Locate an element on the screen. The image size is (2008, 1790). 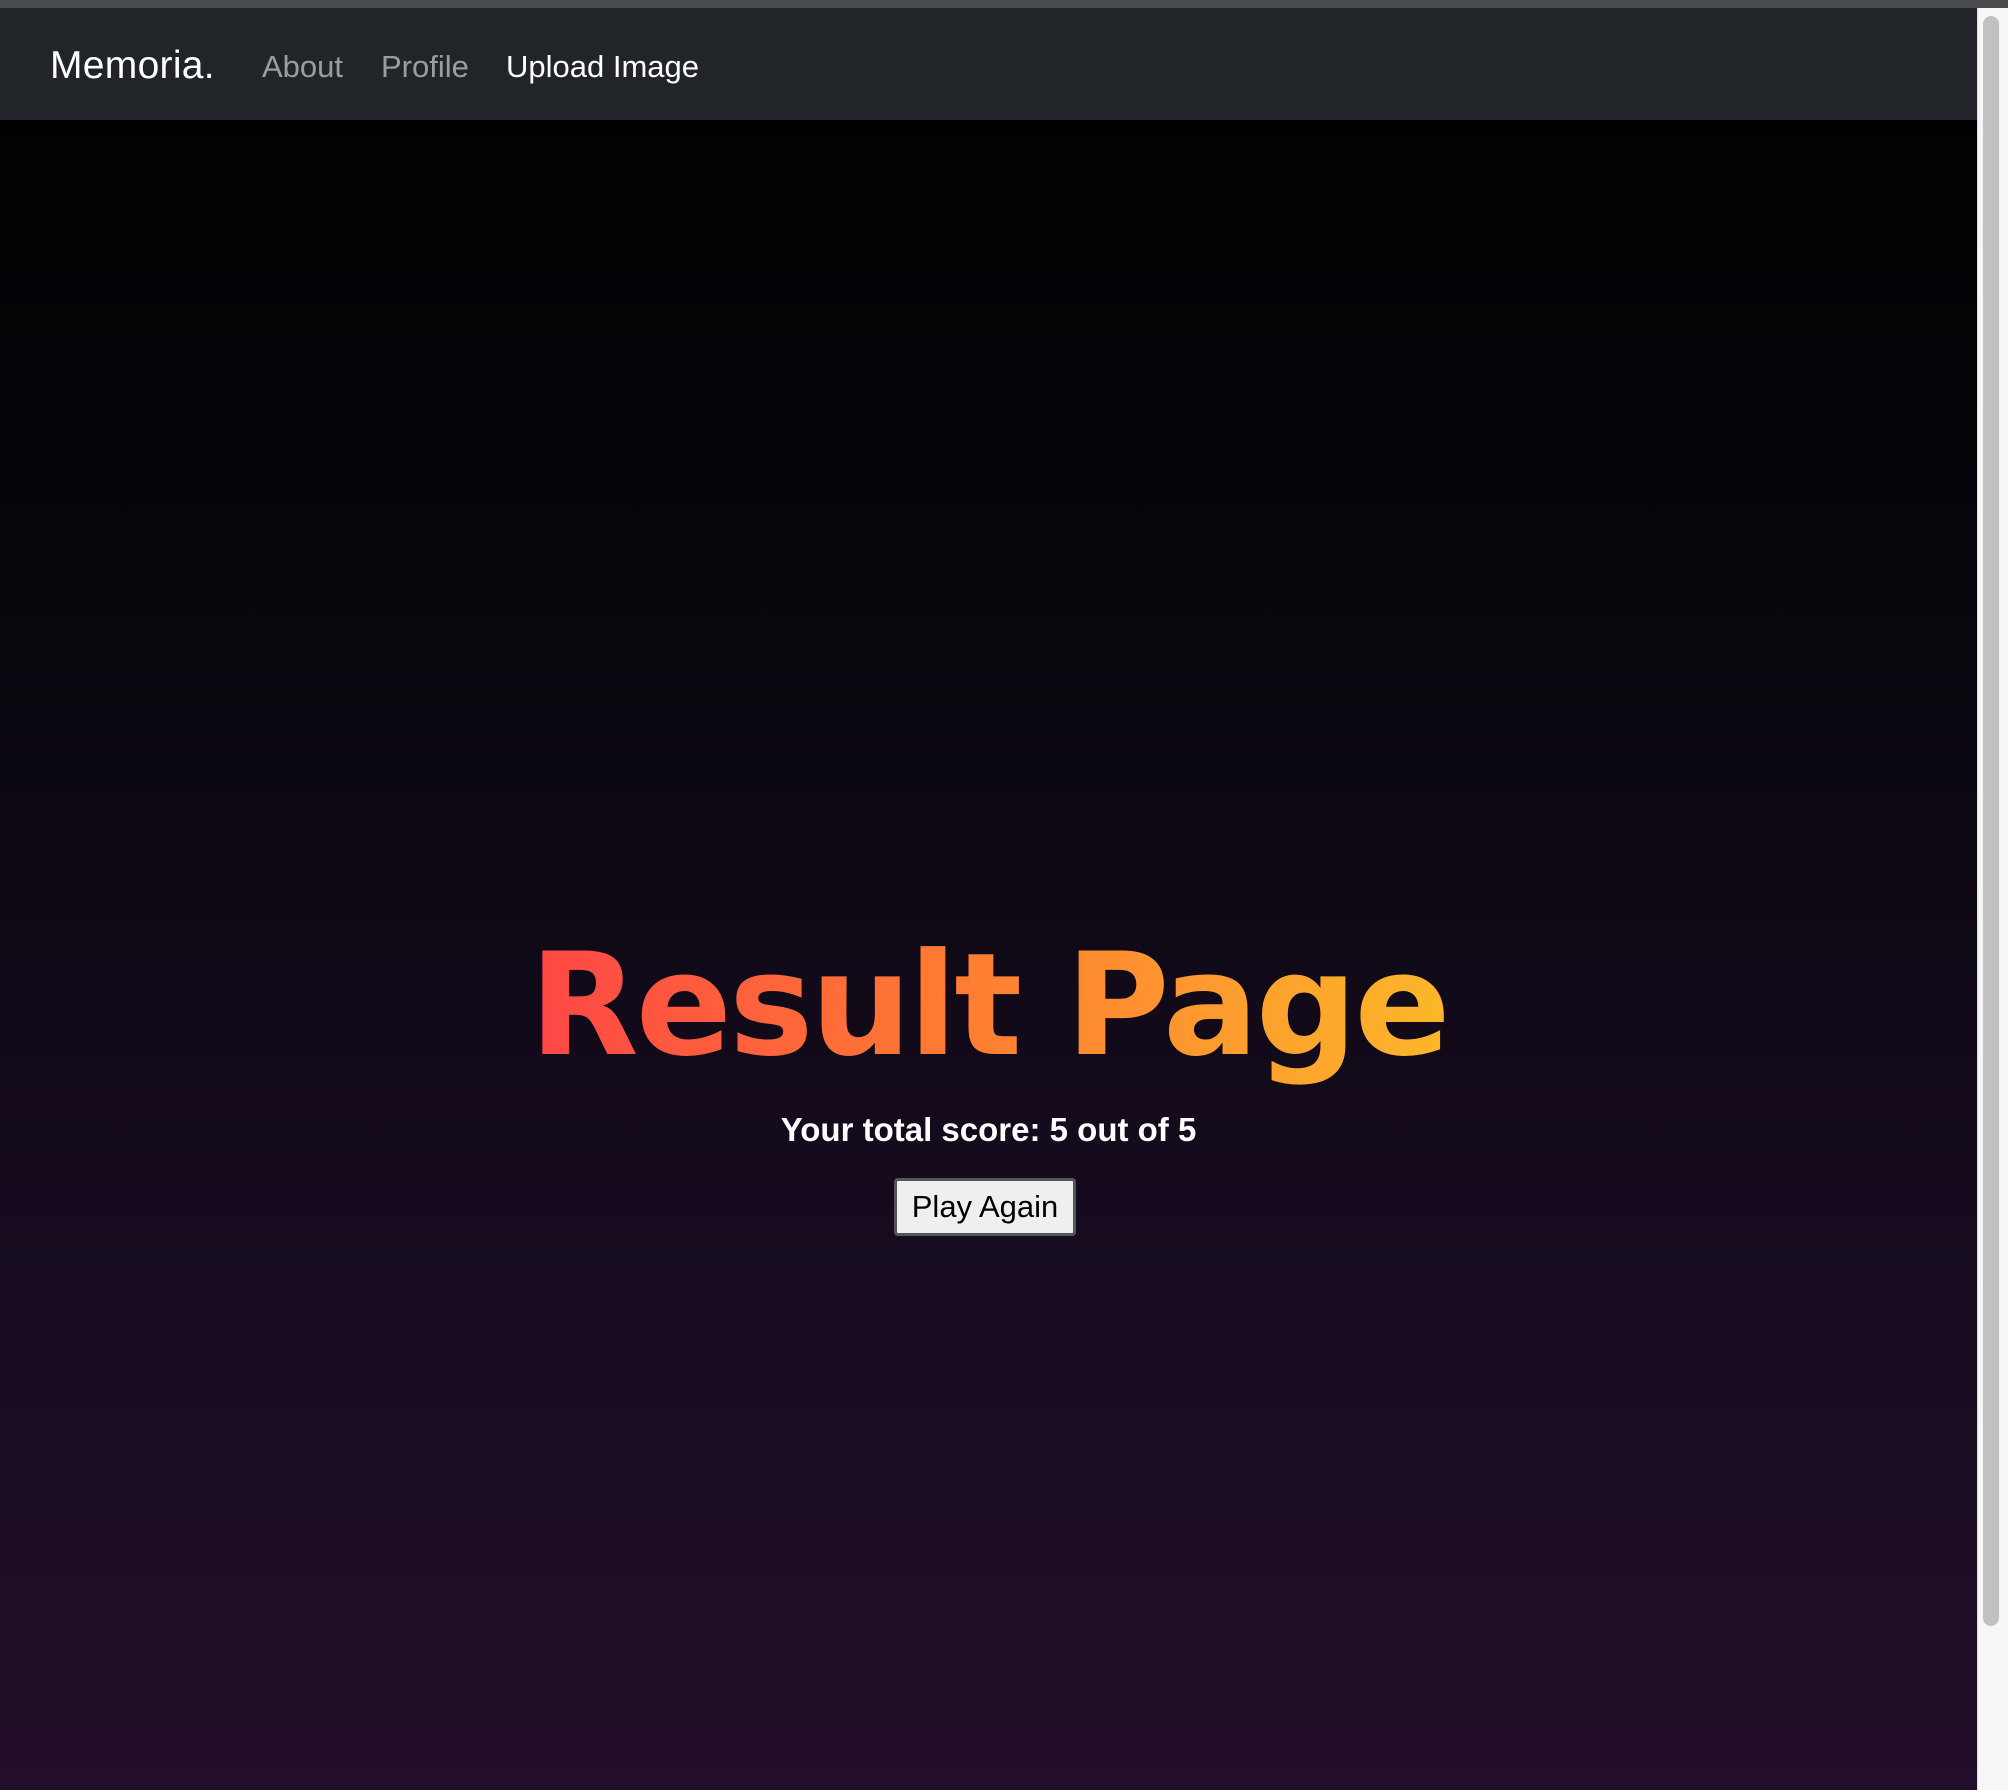
page-title: Result Page is located at coordinates (988, 1006).